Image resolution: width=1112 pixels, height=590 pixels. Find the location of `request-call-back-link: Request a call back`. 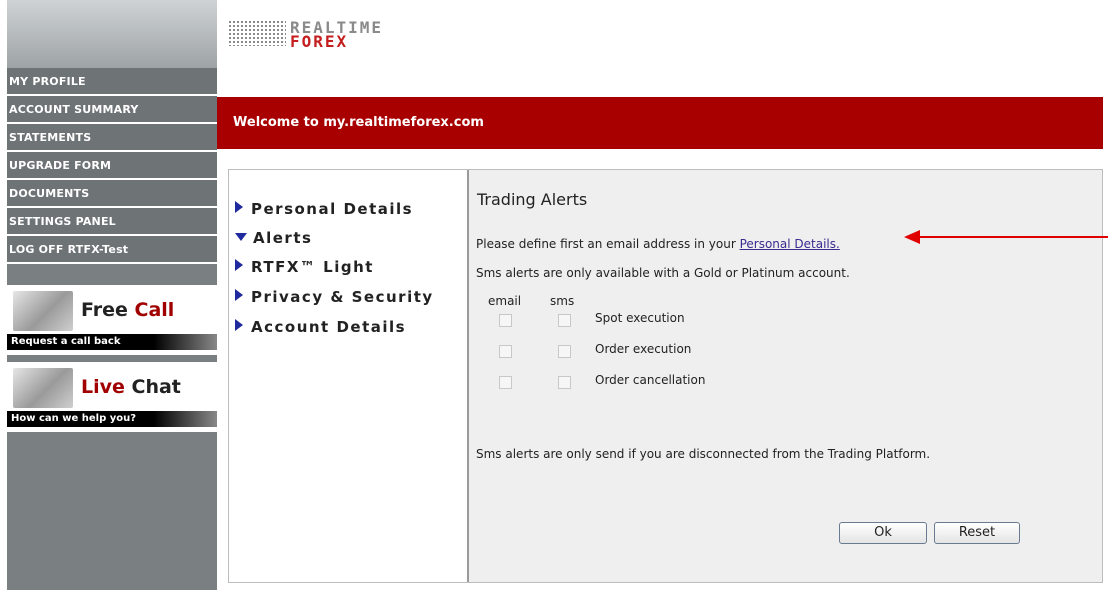

request-call-back-link: Request a call back is located at coordinates (112, 342).